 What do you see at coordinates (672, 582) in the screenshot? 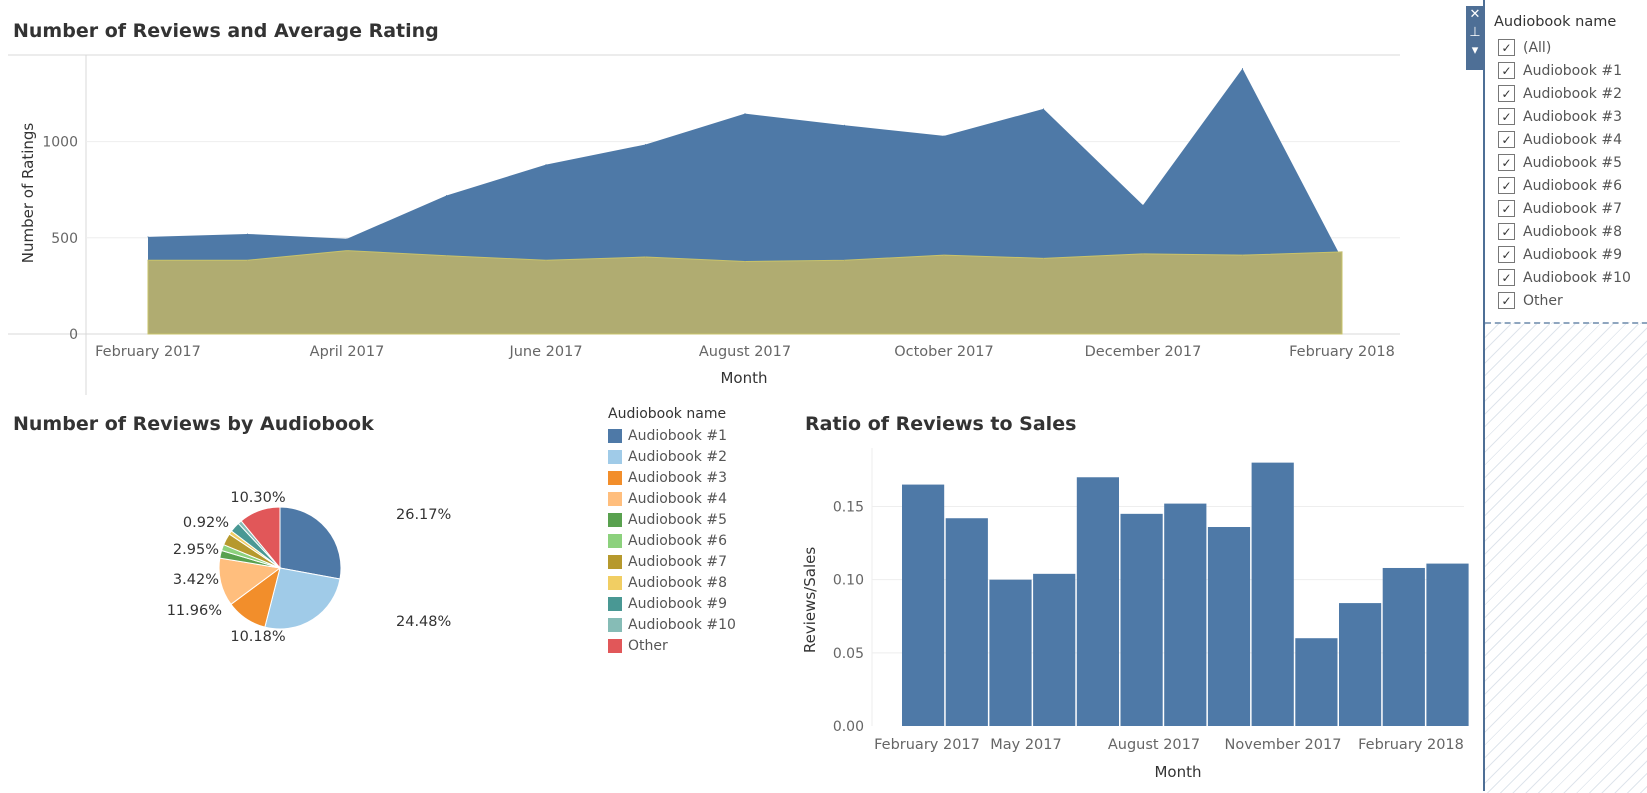
I see `legend-item: Audiobook #8` at bounding box center [672, 582].